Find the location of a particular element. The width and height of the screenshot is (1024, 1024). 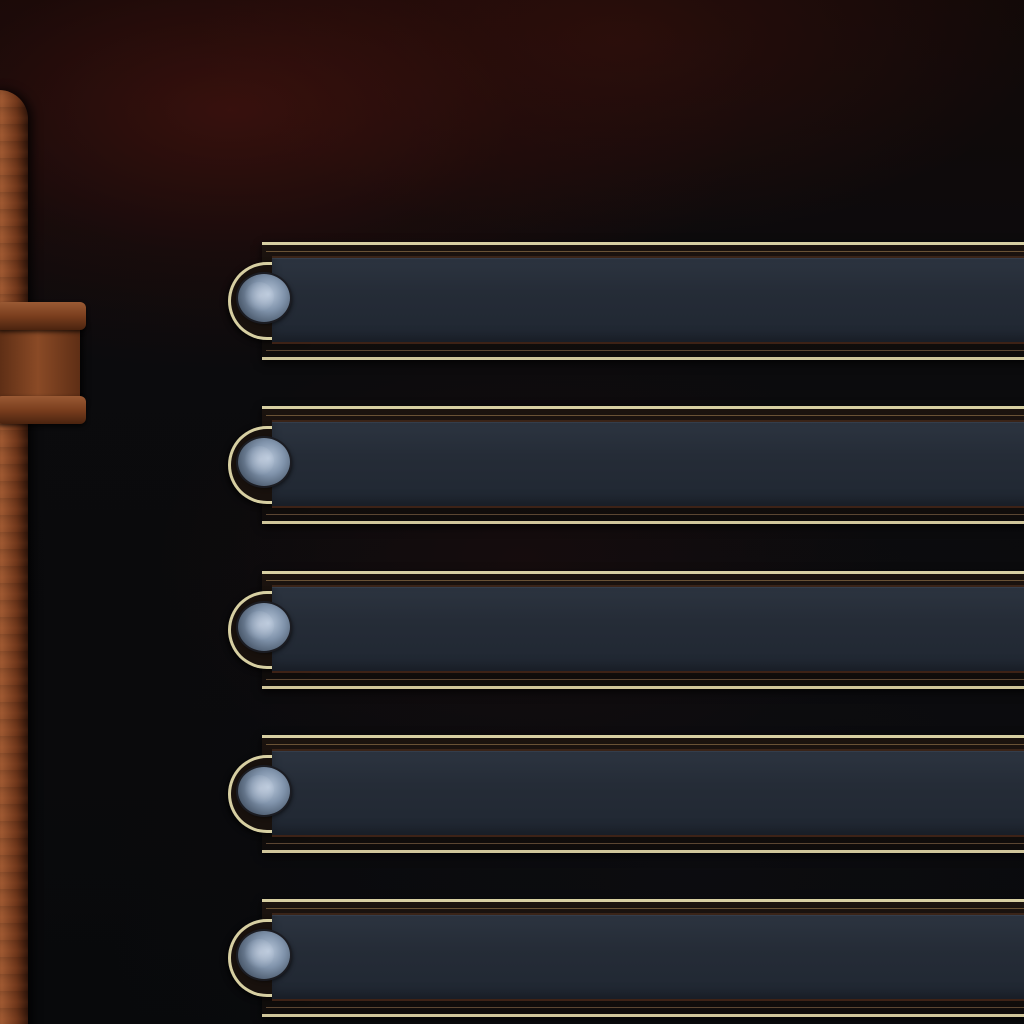

rusty-pipe is located at coordinates (14, 557).